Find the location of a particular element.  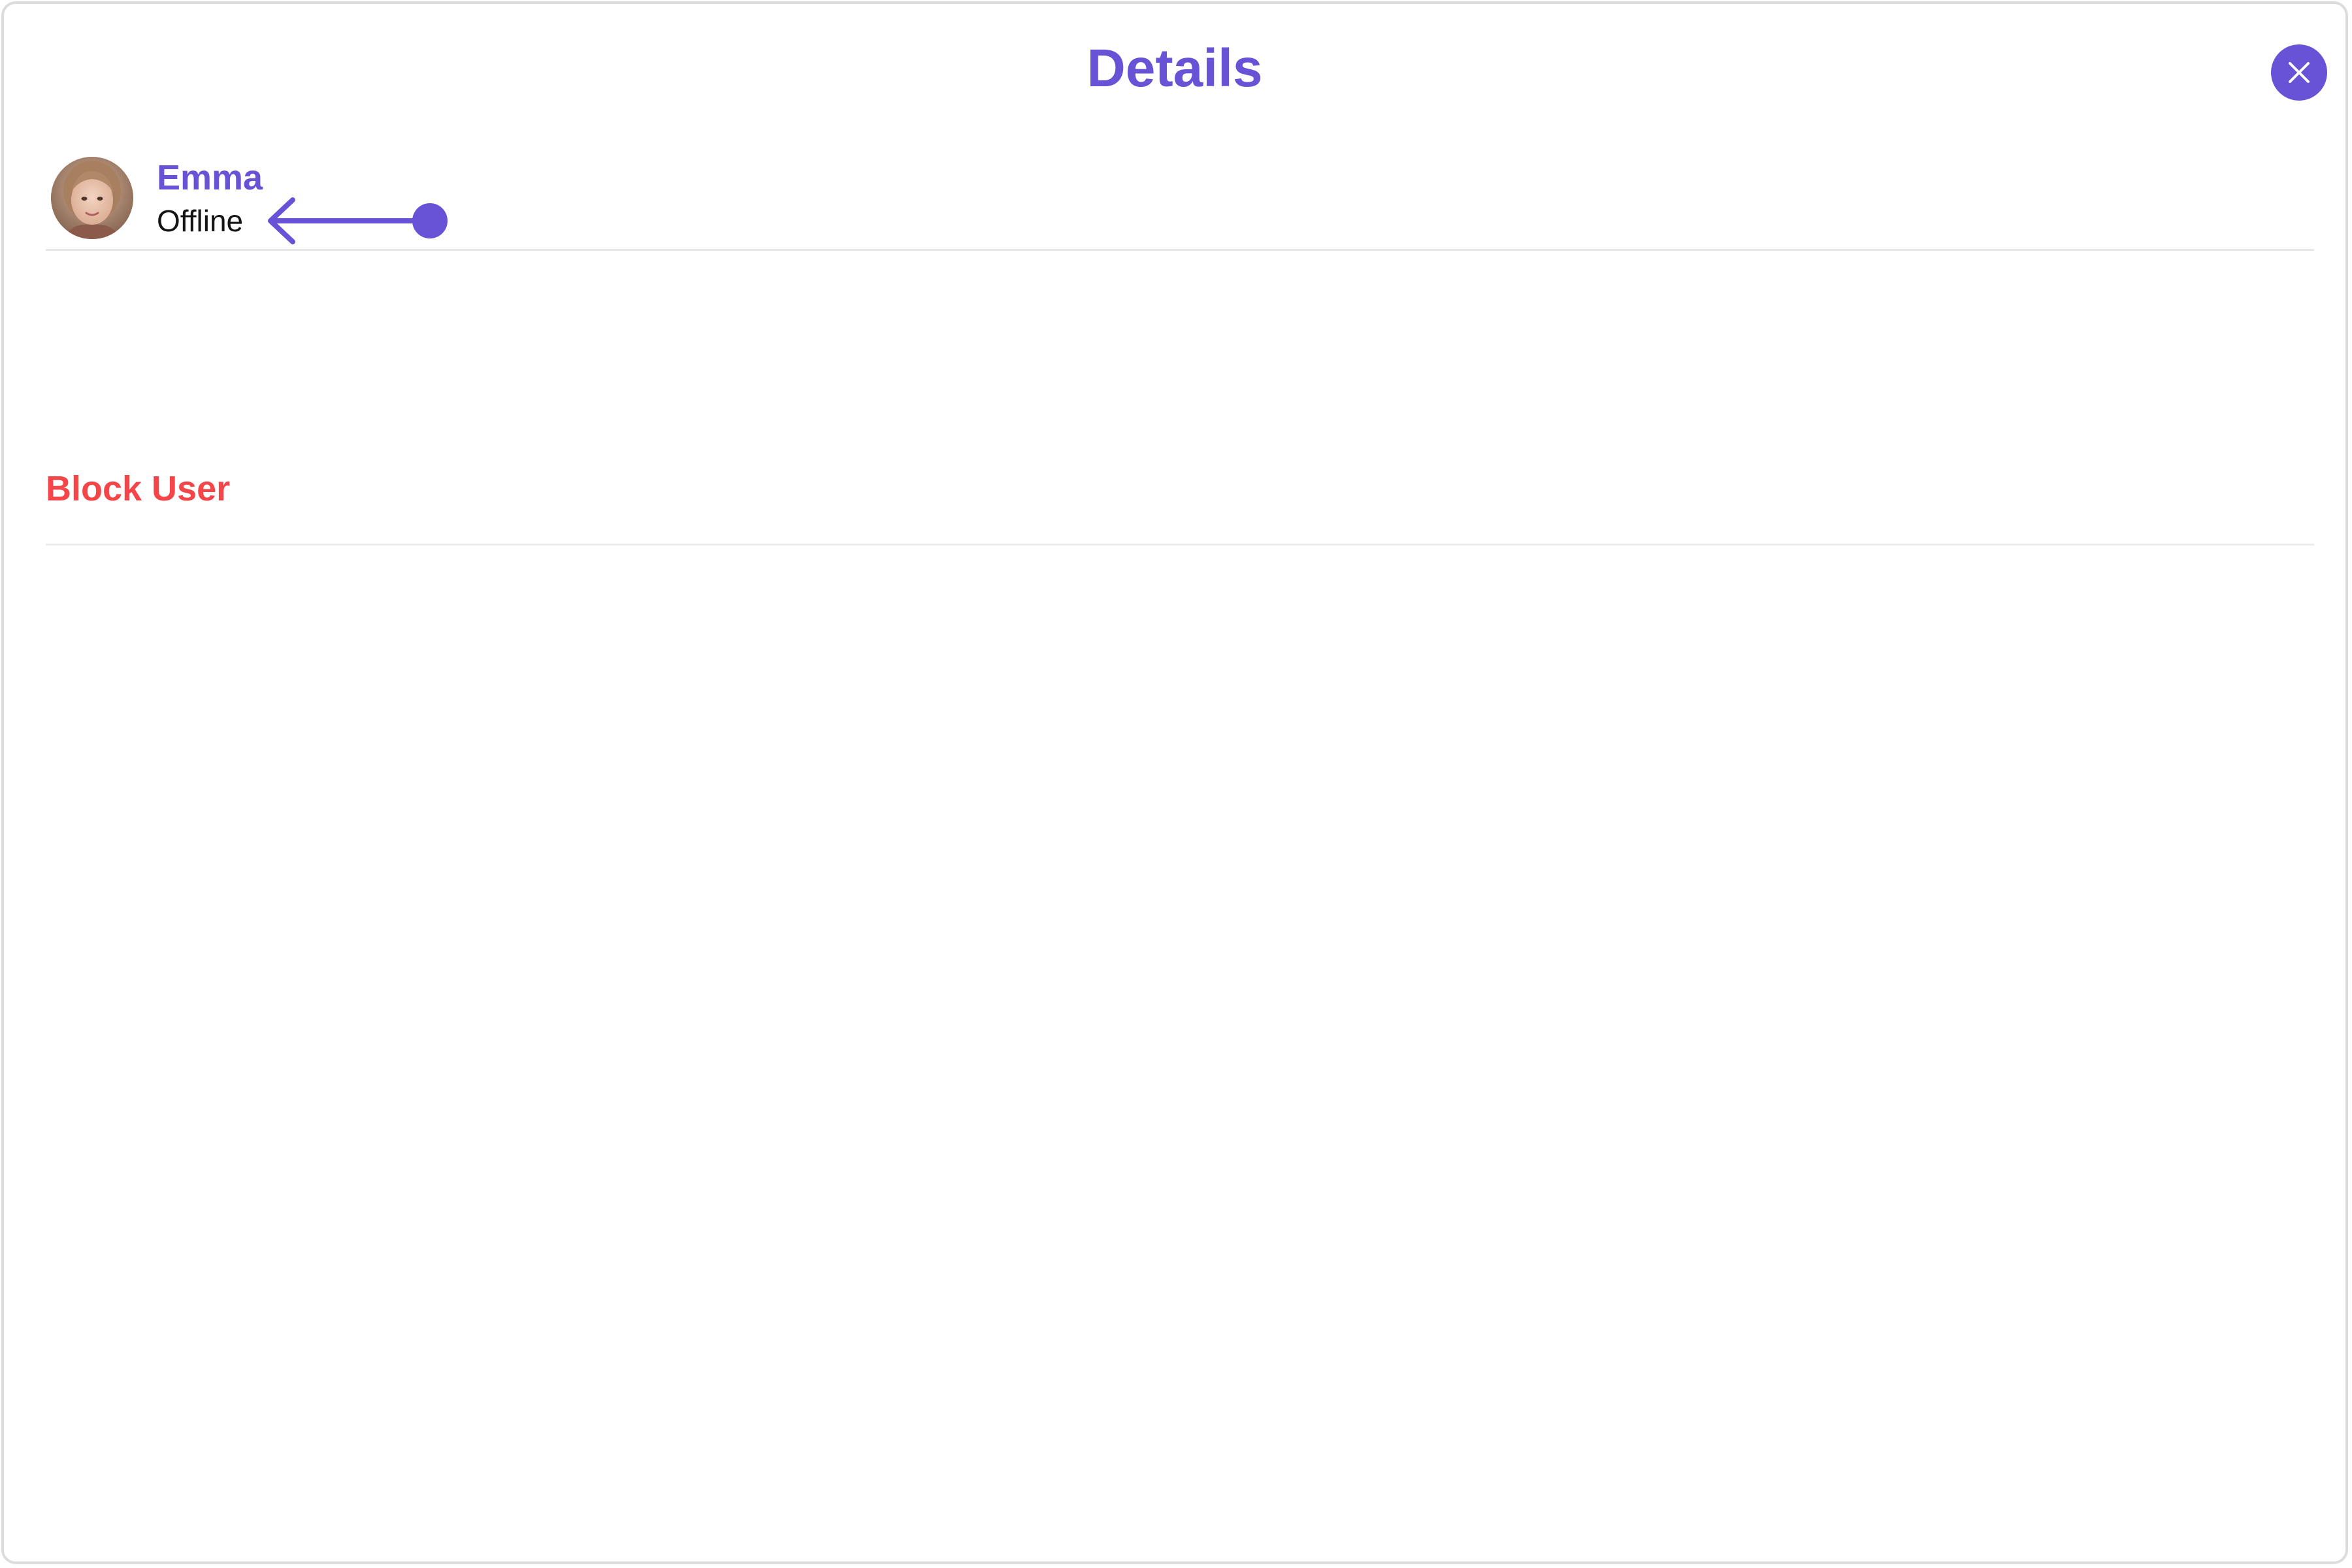

close-button is located at coordinates (2299, 72).